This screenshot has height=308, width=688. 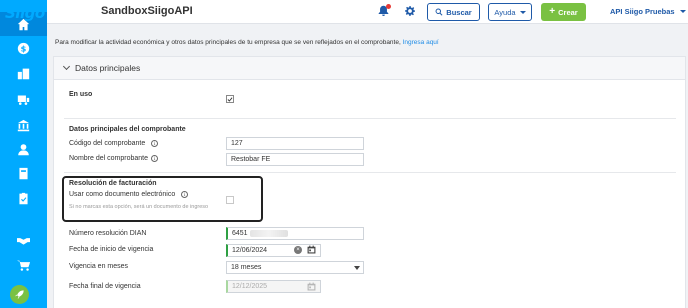 I want to click on app-title: SandboxSiigoAPI, so click(x=147, y=11).